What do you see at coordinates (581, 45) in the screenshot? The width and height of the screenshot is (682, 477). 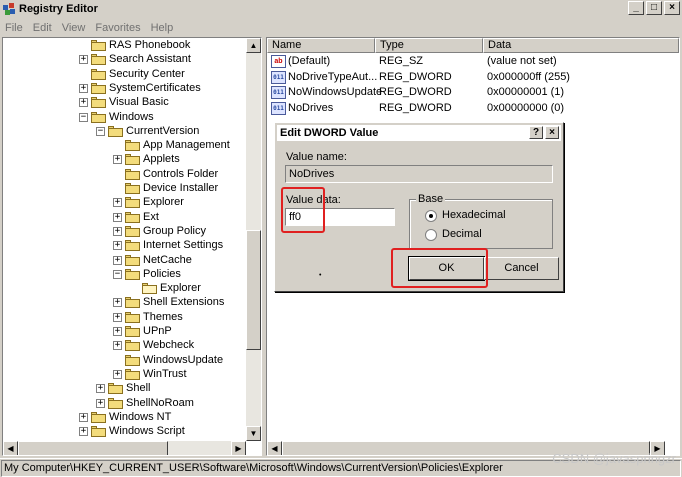 I see `column-header-data: Data` at bounding box center [581, 45].